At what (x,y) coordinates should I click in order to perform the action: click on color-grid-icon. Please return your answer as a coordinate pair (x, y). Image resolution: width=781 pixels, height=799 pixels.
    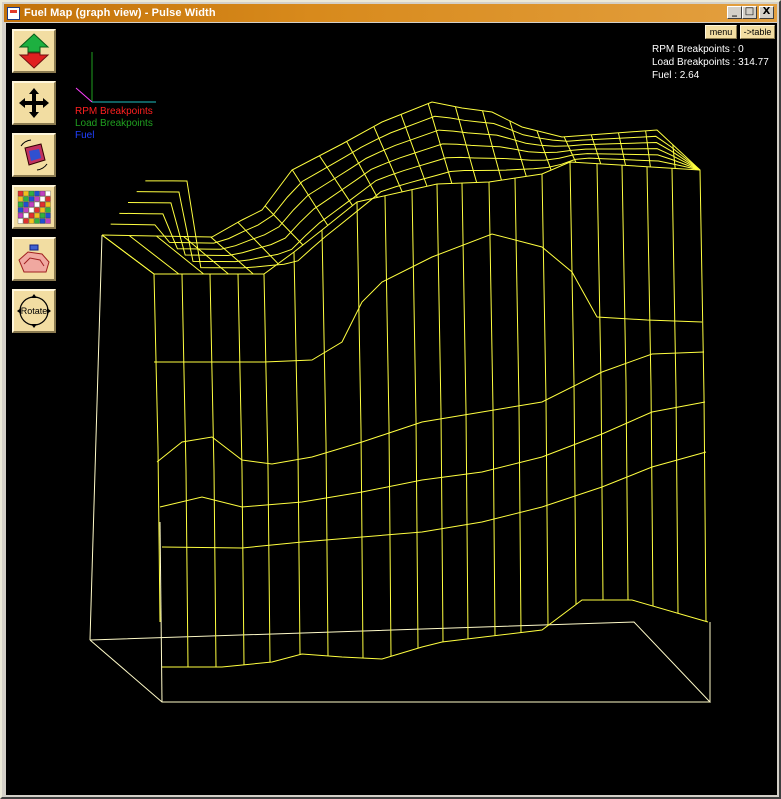
    Looking at the image, I should click on (34, 207).